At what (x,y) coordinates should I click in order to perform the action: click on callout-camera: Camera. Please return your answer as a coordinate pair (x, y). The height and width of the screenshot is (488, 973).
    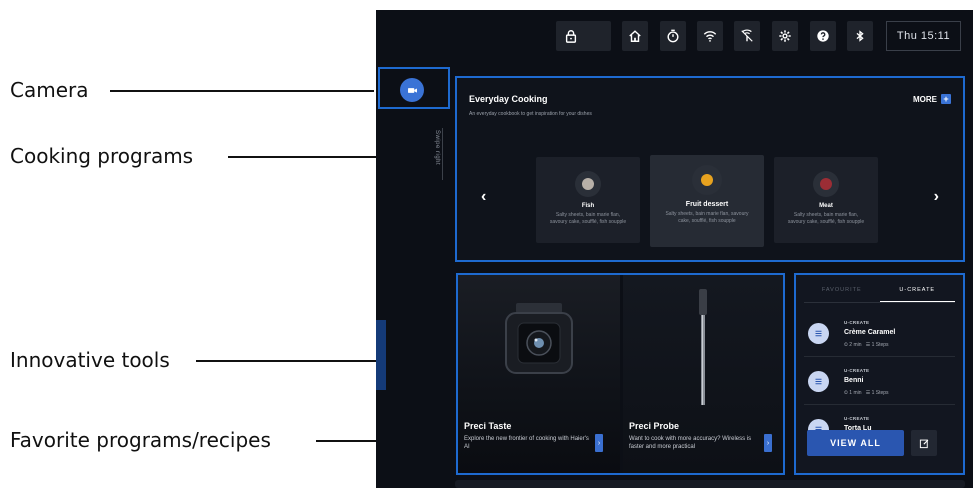
    Looking at the image, I should click on (49, 90).